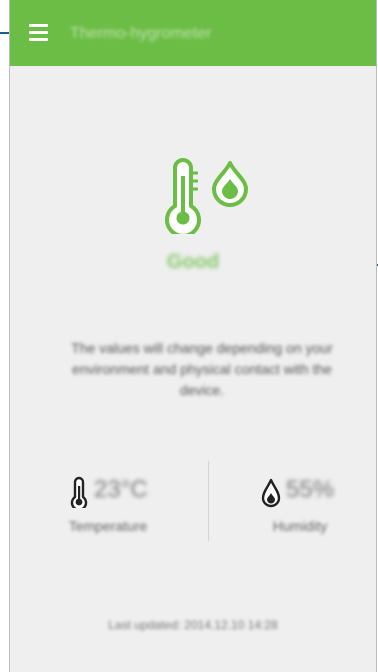 The image size is (378, 672). I want to click on thermometer-icon, so click(79, 492).